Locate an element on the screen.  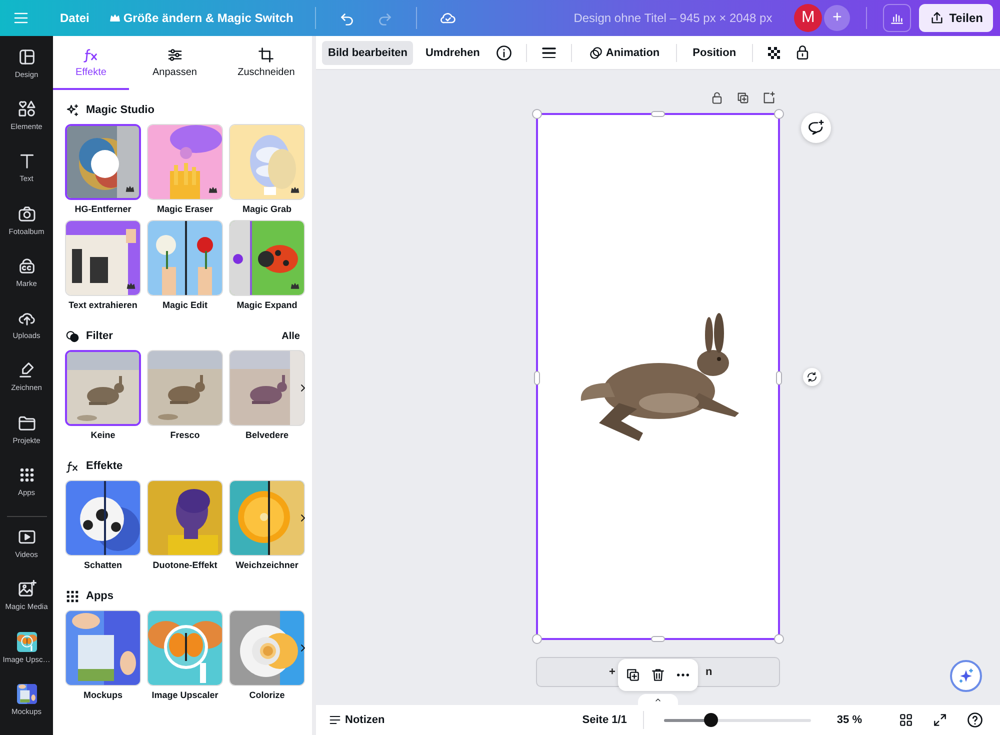
effect-tile: Magic Expand is located at coordinates (267, 266).